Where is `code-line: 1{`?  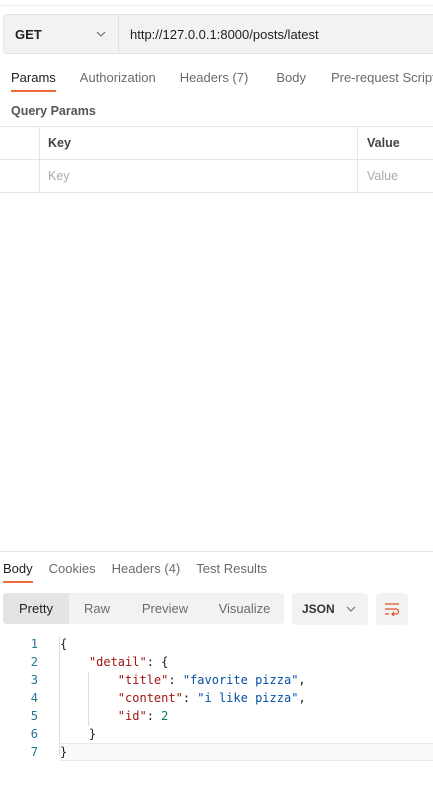
code-line: 1{ is located at coordinates (216, 644).